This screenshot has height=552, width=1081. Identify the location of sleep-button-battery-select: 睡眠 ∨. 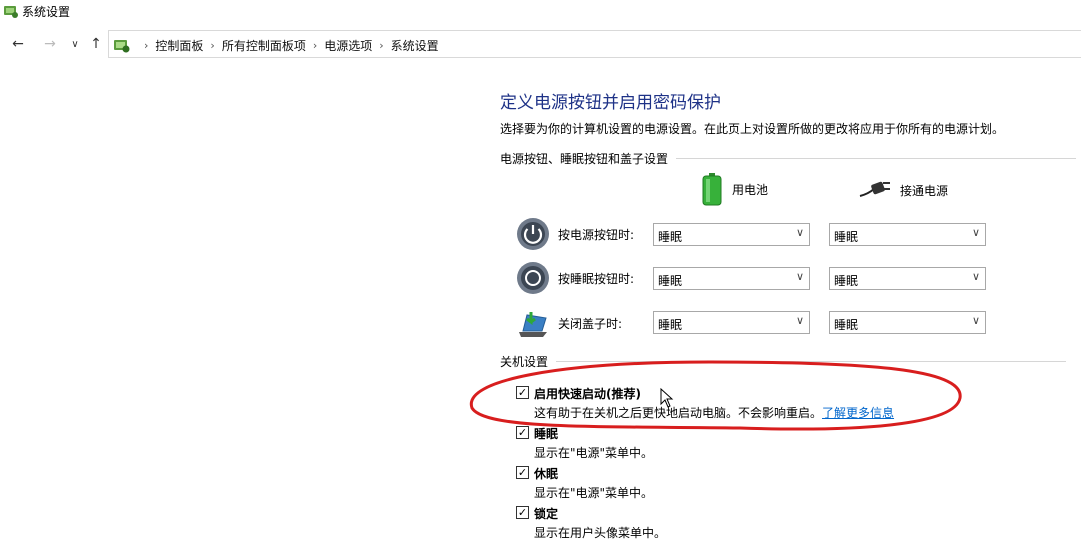
(731, 278).